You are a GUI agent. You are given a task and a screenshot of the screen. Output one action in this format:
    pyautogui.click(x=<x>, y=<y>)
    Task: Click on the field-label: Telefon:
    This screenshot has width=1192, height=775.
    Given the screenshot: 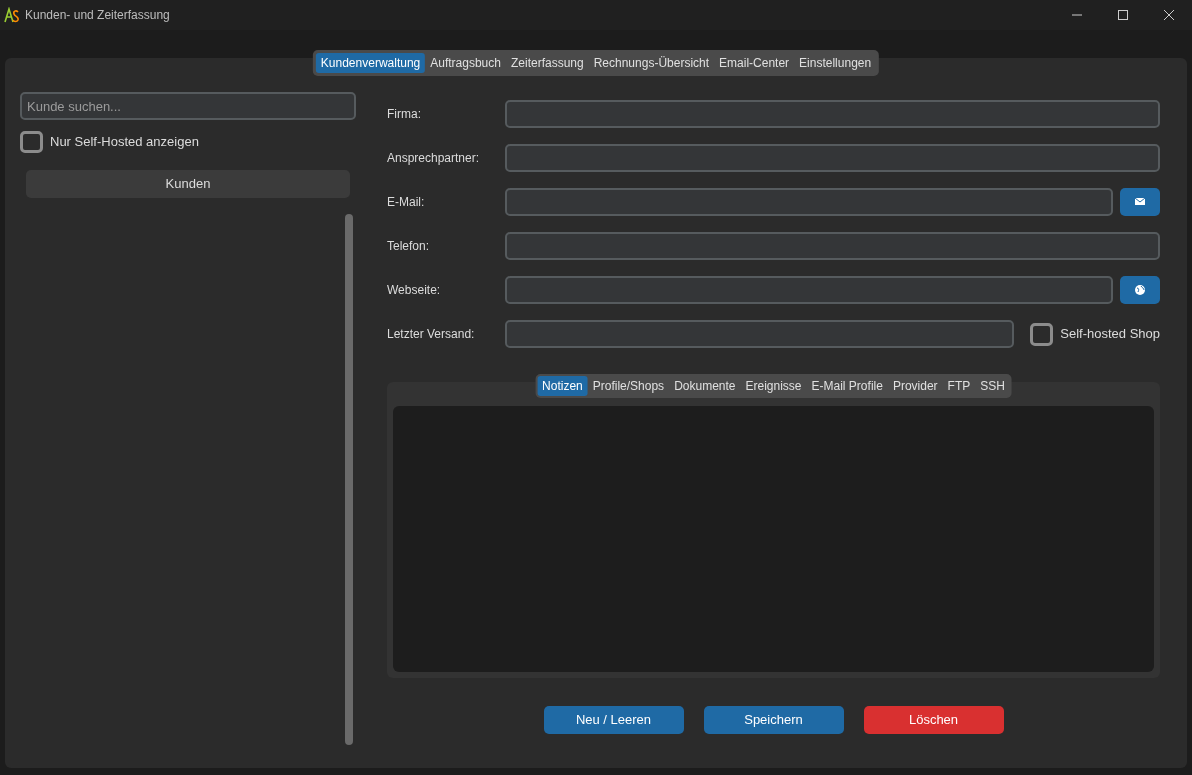 What is the action you would take?
    pyautogui.click(x=409, y=246)
    